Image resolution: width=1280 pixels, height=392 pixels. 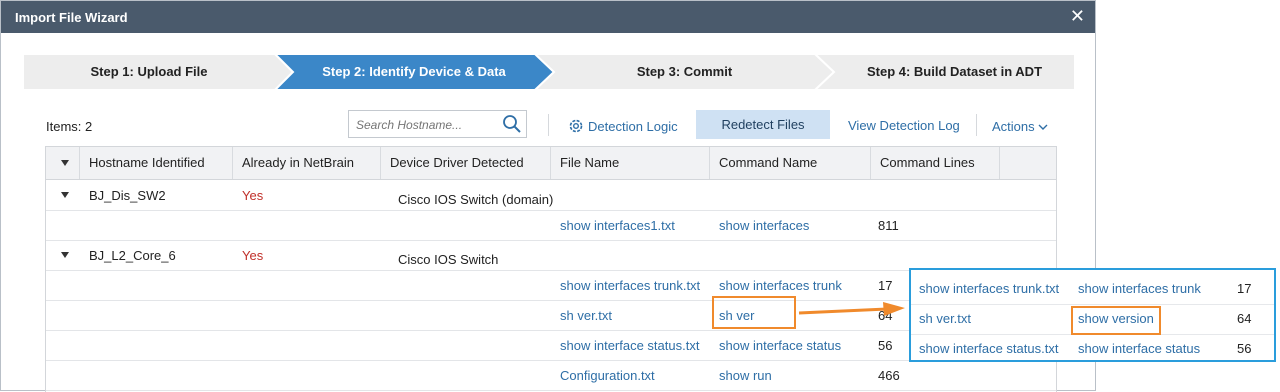 I want to click on actions-label: Actions, so click(x=1013, y=126).